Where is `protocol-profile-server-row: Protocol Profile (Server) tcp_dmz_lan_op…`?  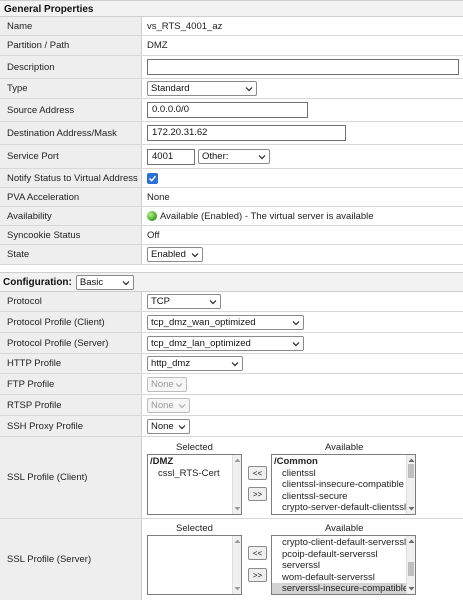 protocol-profile-server-row: Protocol Profile (Server) tcp_dmz_lan_op… is located at coordinates (231, 343).